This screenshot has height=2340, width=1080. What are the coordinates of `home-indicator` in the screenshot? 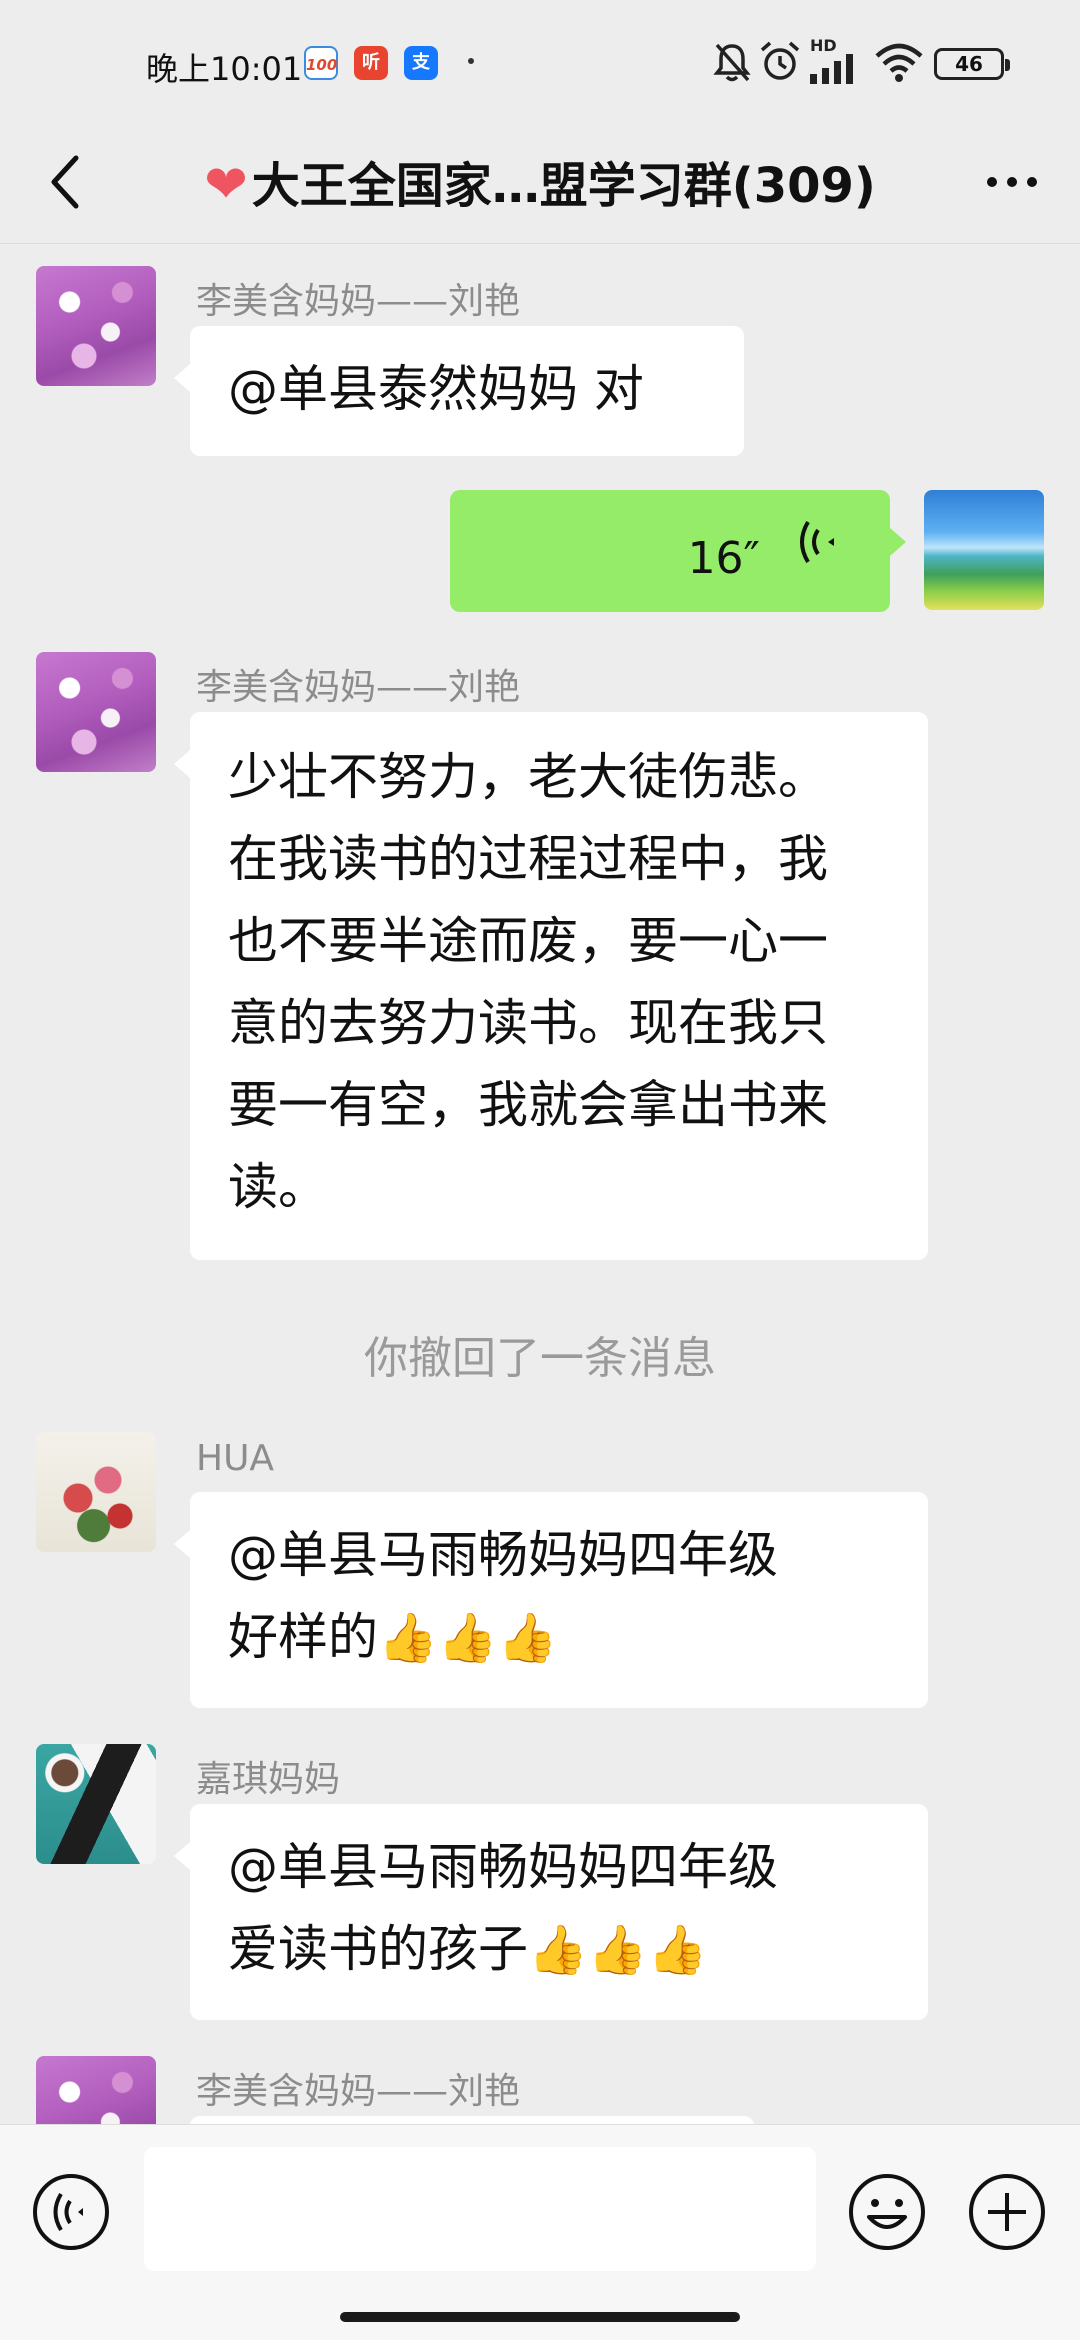 It's located at (540, 2317).